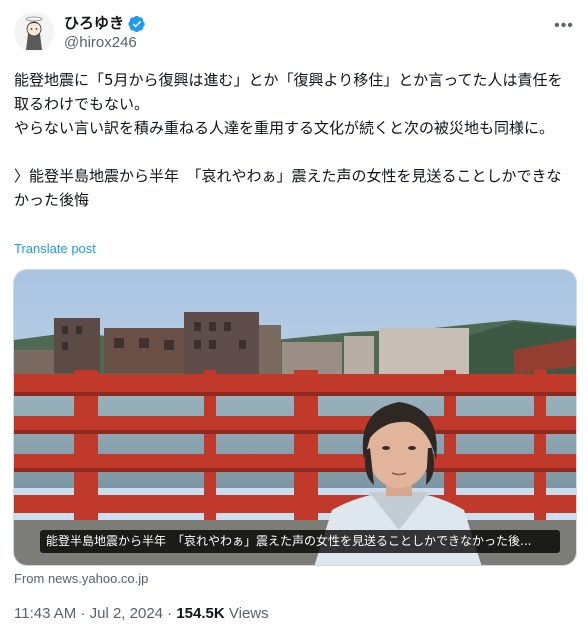 This screenshot has height=636, width=588. I want to click on link-source: From news.yahoo.co.jp, so click(81, 578).